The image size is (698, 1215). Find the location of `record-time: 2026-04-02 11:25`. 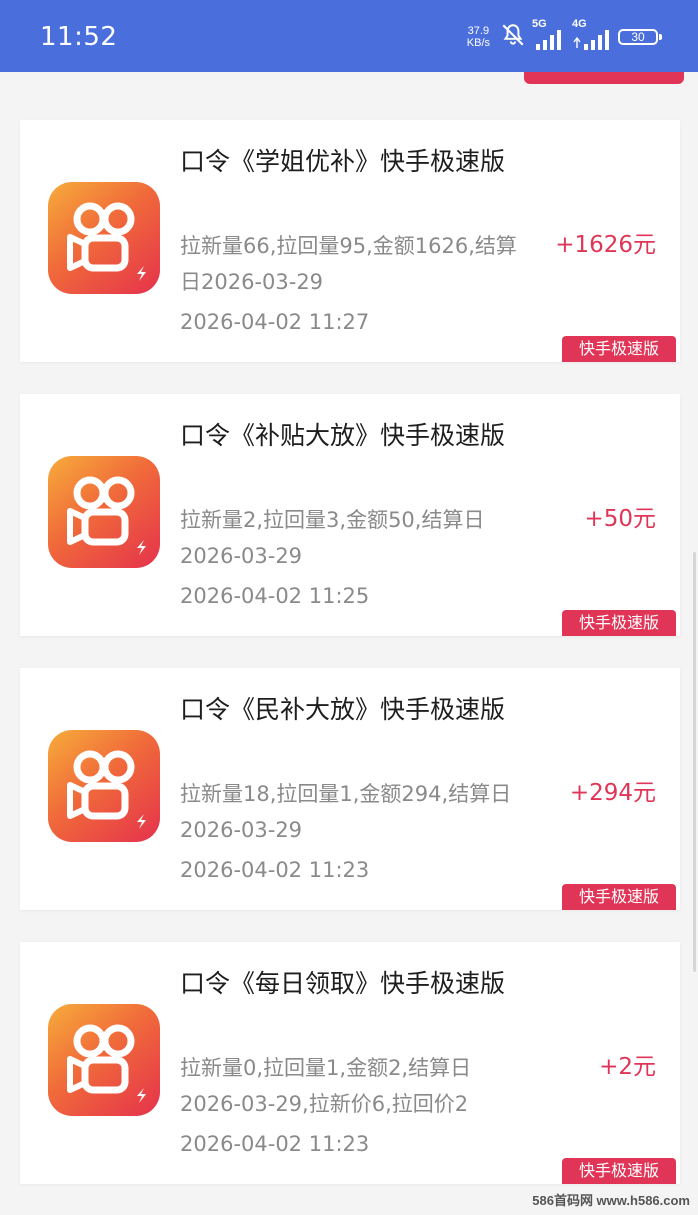

record-time: 2026-04-02 11:25 is located at coordinates (275, 596).